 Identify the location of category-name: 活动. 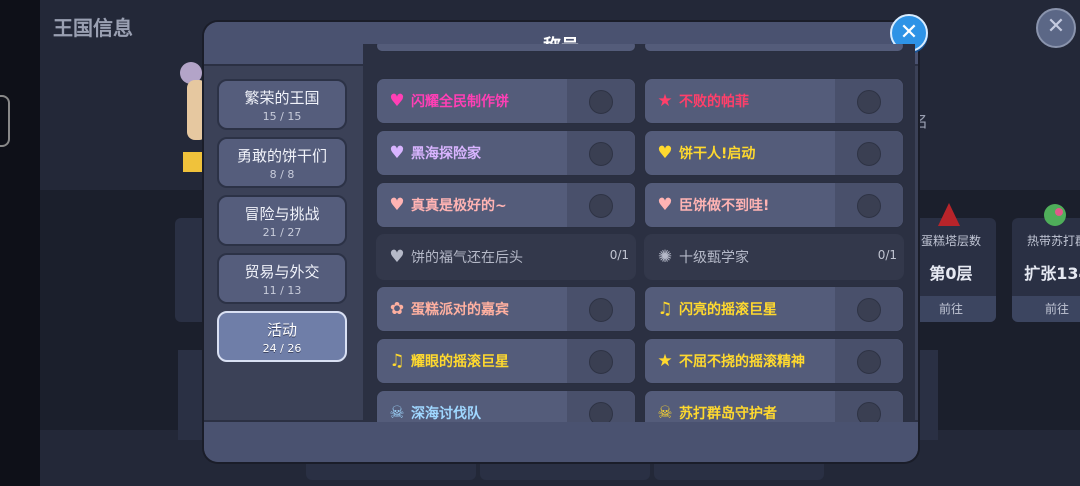
(281, 330).